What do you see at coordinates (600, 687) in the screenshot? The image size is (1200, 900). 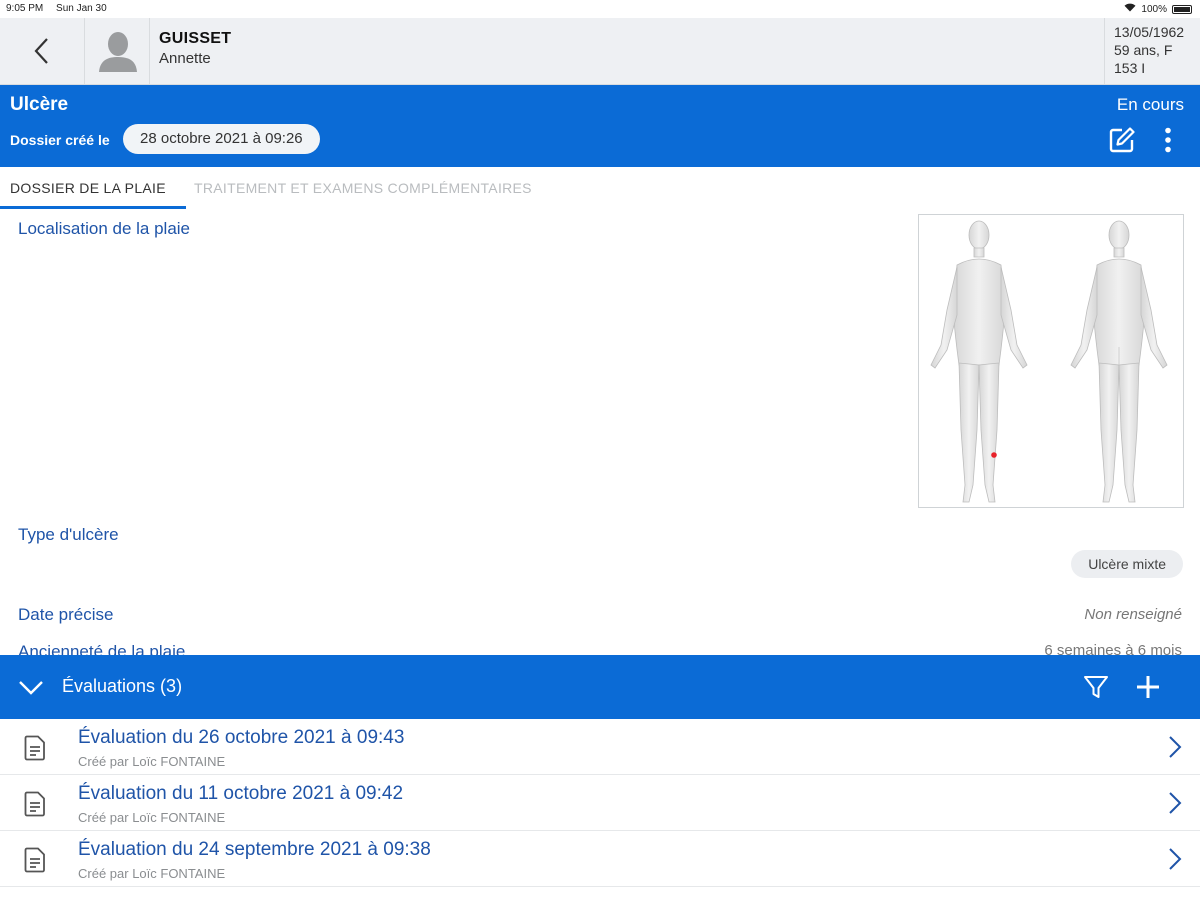 I see `evaluations-header: Évaluations (3)` at bounding box center [600, 687].